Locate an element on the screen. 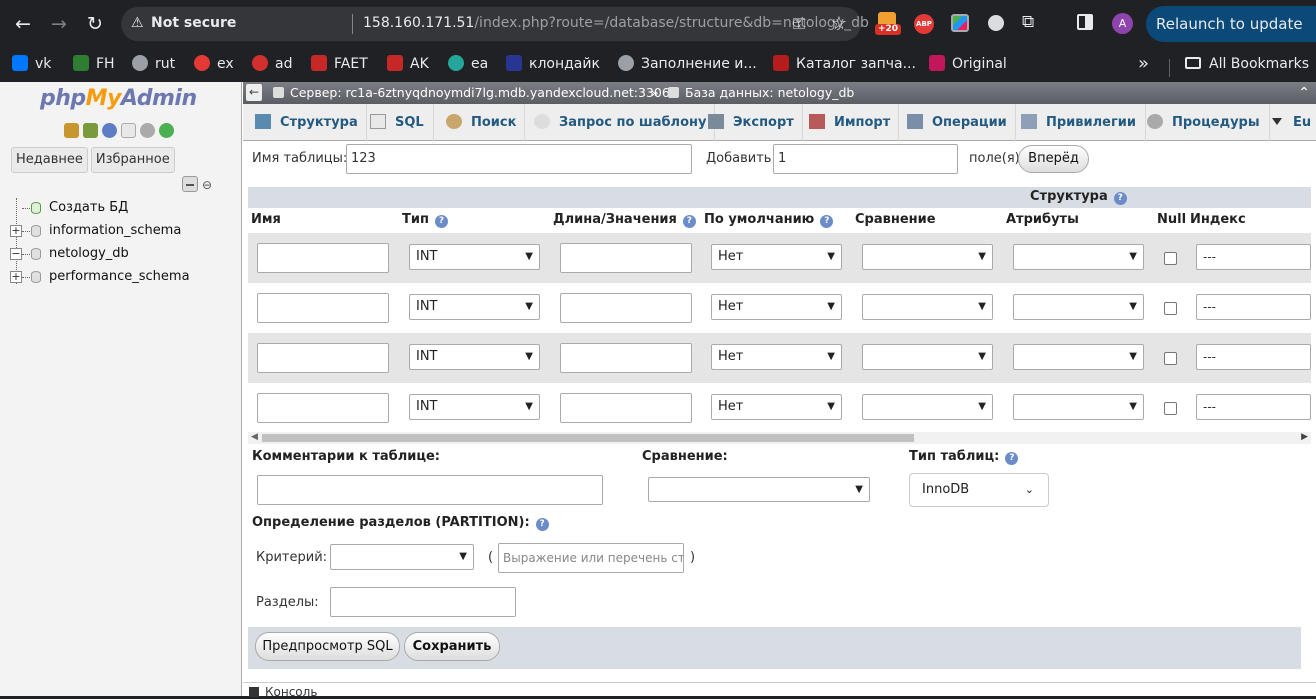  bookmark-rut: rut is located at coordinates (153, 64).